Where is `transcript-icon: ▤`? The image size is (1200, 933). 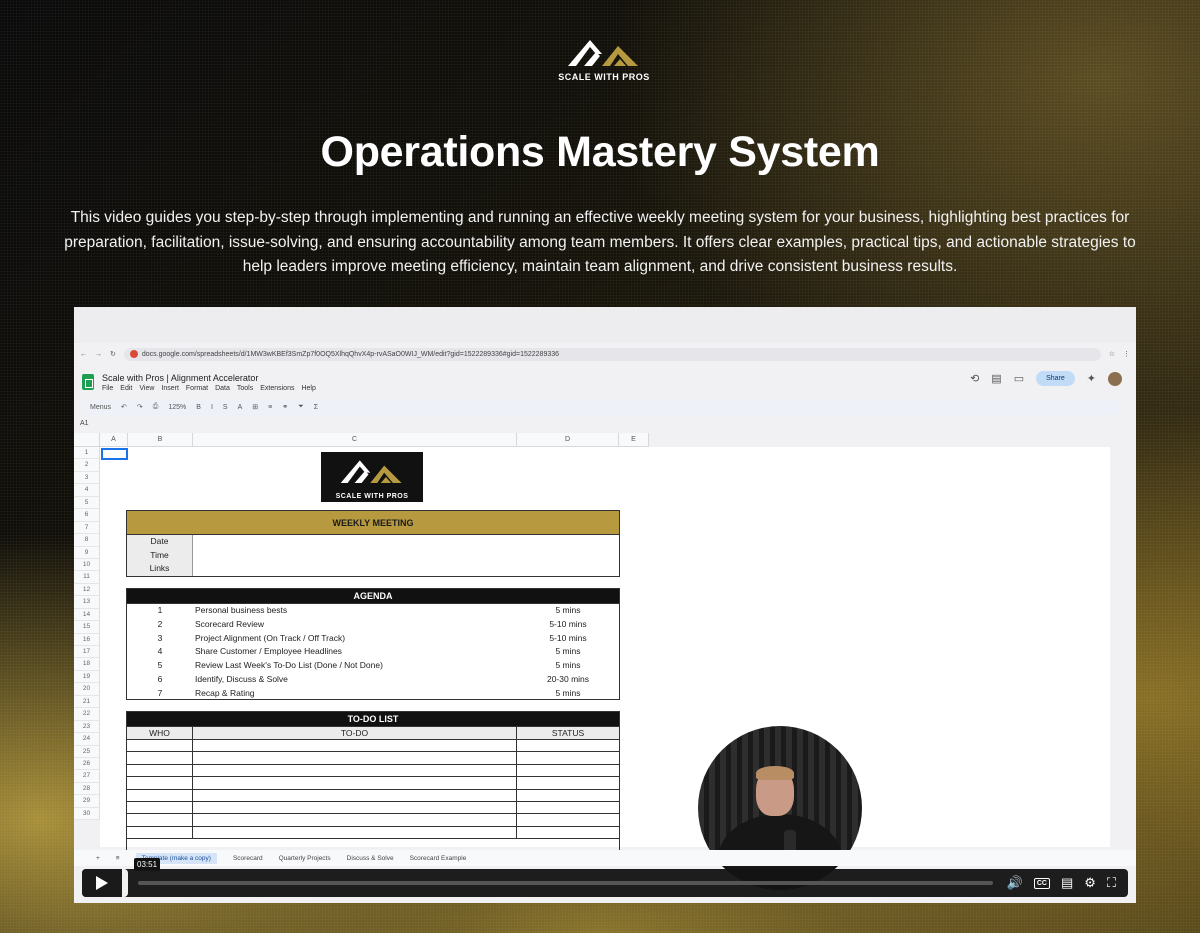 transcript-icon: ▤ is located at coordinates (1067, 883).